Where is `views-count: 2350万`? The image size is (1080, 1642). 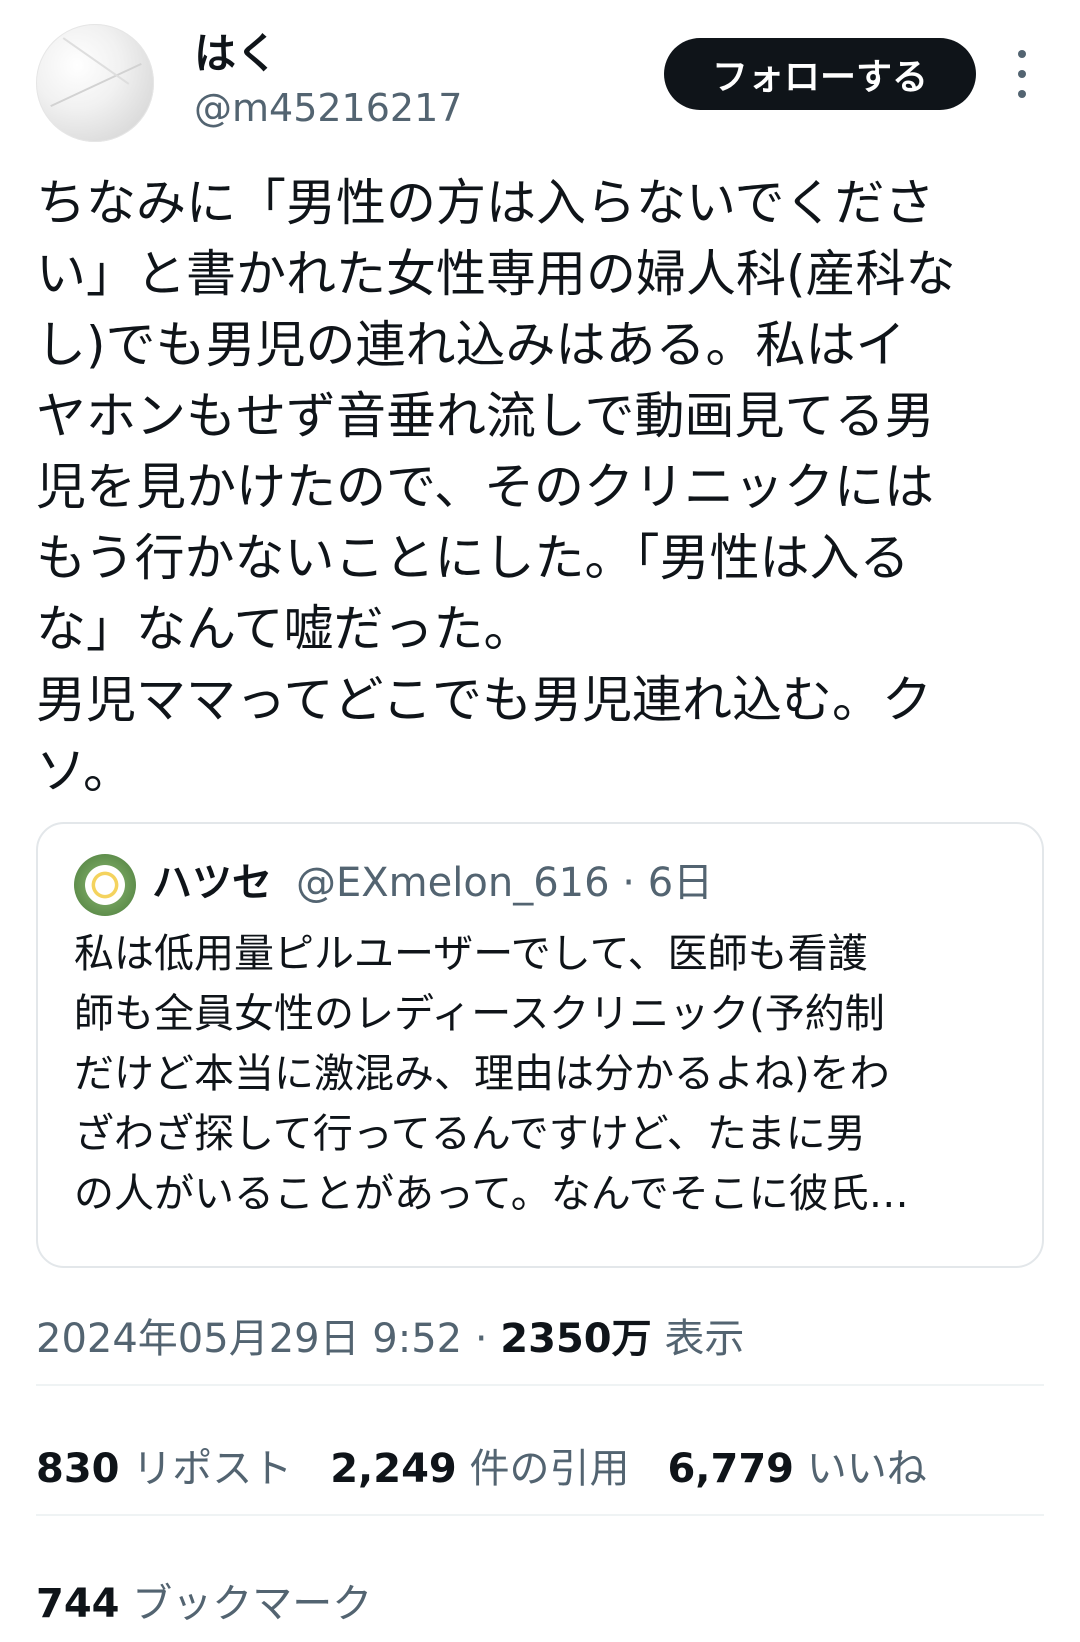
views-count: 2350万 is located at coordinates (576, 1339).